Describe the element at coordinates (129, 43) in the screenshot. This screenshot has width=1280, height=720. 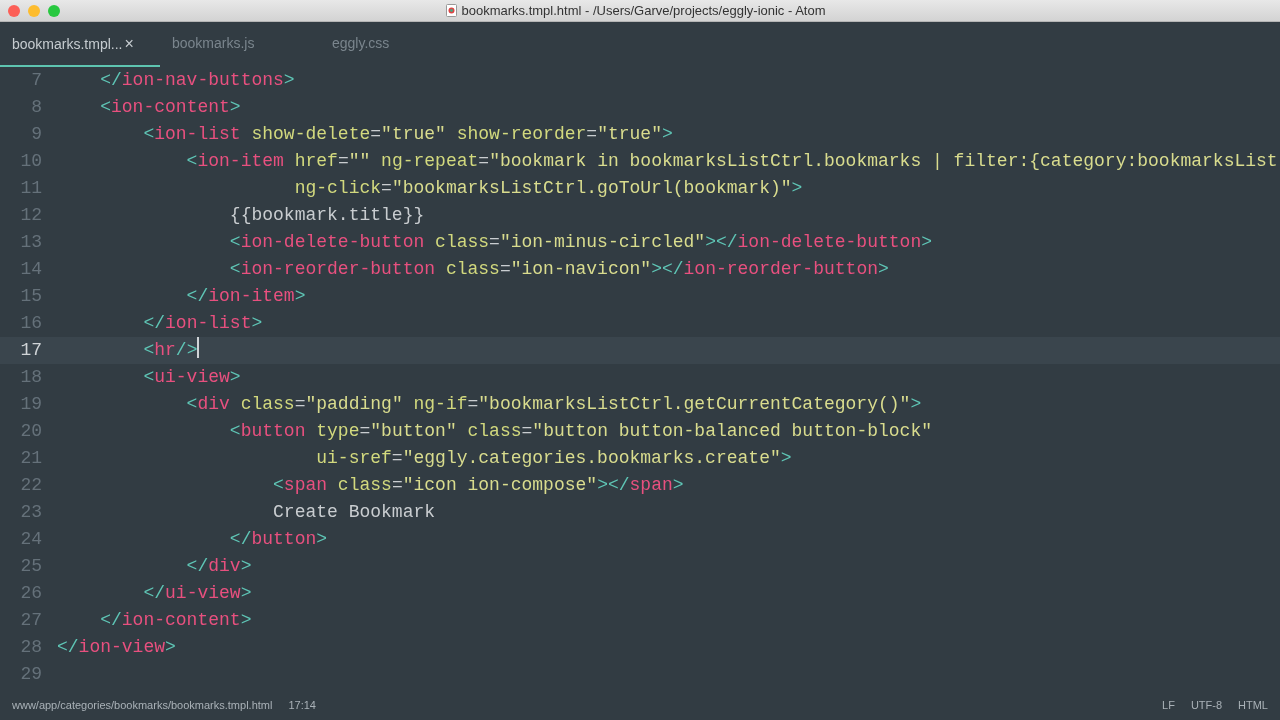
I see `close-icon: ×` at that location.